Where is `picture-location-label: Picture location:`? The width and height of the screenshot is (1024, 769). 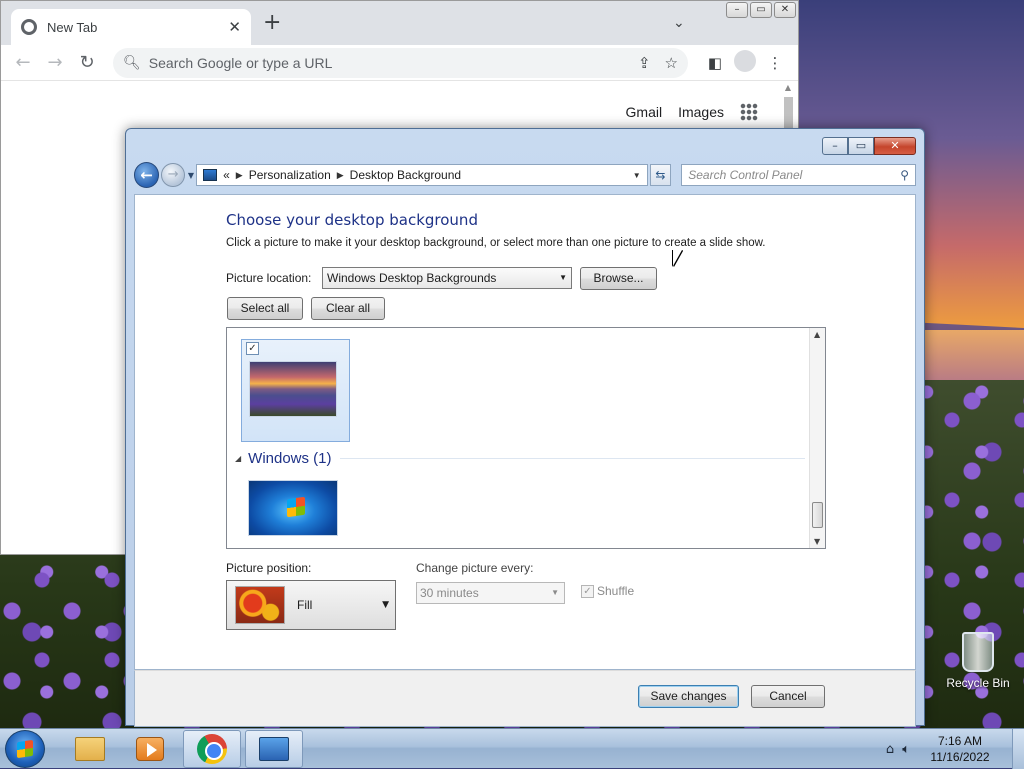 picture-location-label: Picture location: is located at coordinates (269, 278).